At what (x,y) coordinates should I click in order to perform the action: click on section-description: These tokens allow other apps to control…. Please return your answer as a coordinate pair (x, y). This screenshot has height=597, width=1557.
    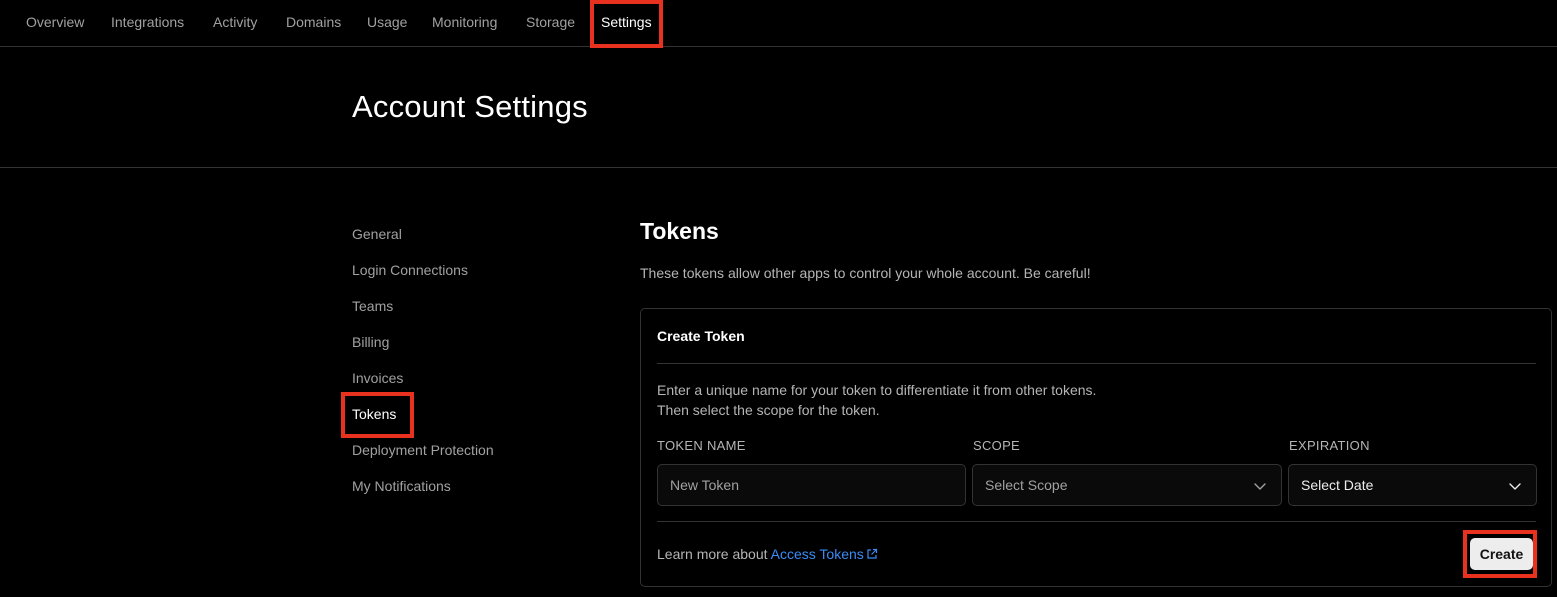
    Looking at the image, I should click on (865, 273).